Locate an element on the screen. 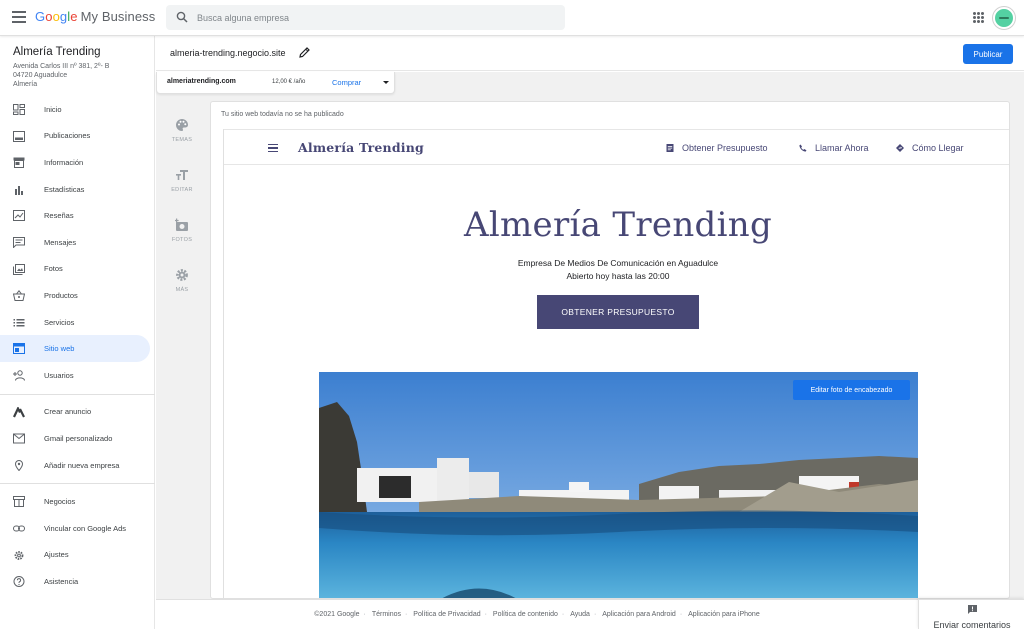 The width and height of the screenshot is (1024, 629). tool-label: FOTOS is located at coordinates (182, 240).